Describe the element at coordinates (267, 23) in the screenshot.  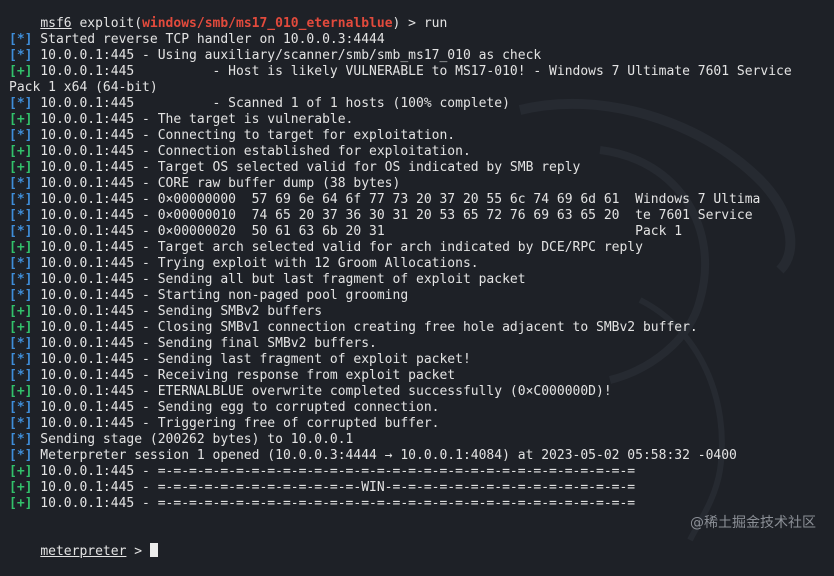
I see `exploit-module-name: windows/smb/ms17_010_eternalblue` at that location.